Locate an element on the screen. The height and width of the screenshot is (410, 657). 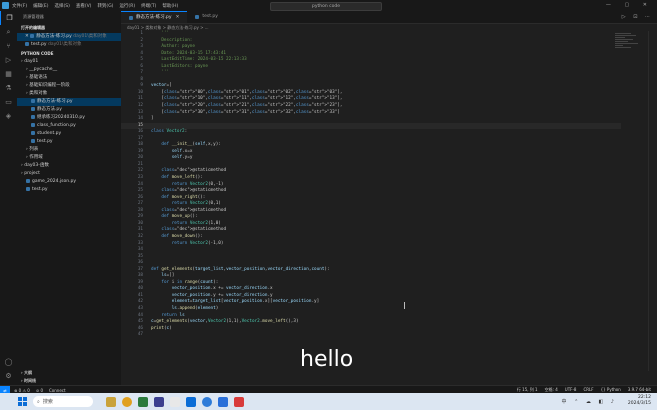
open-editor-hint: day01\类和对象 is located at coordinates (89, 36).